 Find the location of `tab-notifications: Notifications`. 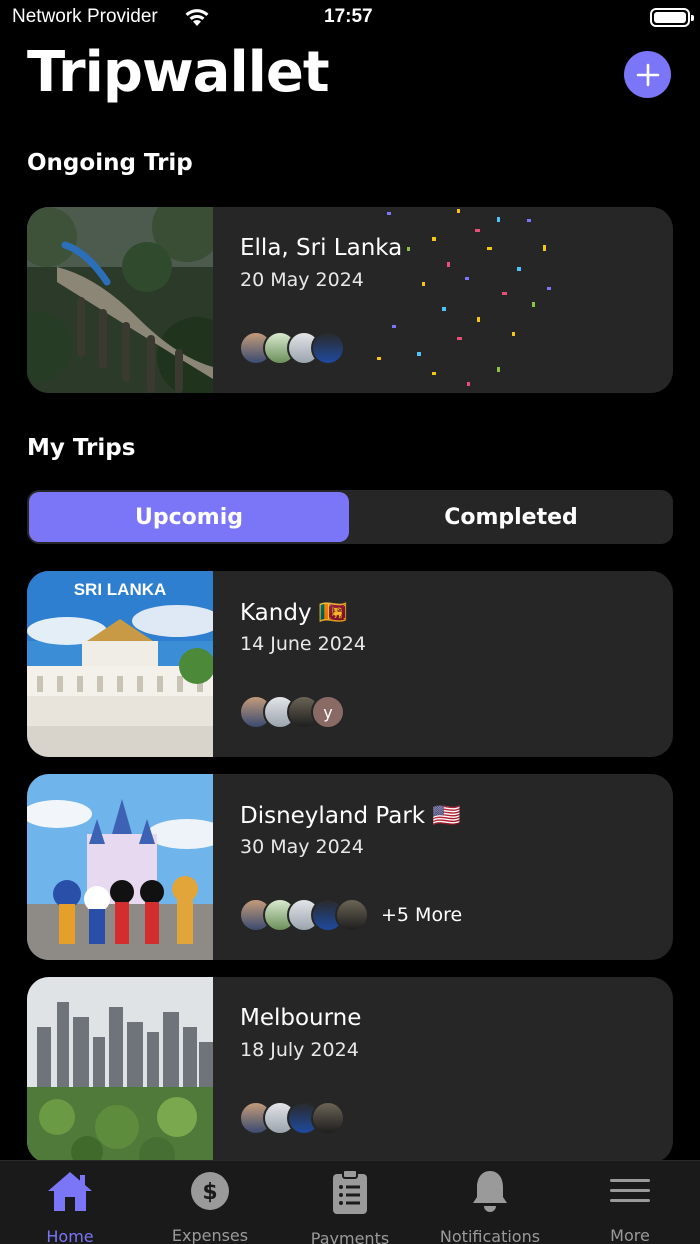

tab-notifications: Notifications is located at coordinates (490, 1206).